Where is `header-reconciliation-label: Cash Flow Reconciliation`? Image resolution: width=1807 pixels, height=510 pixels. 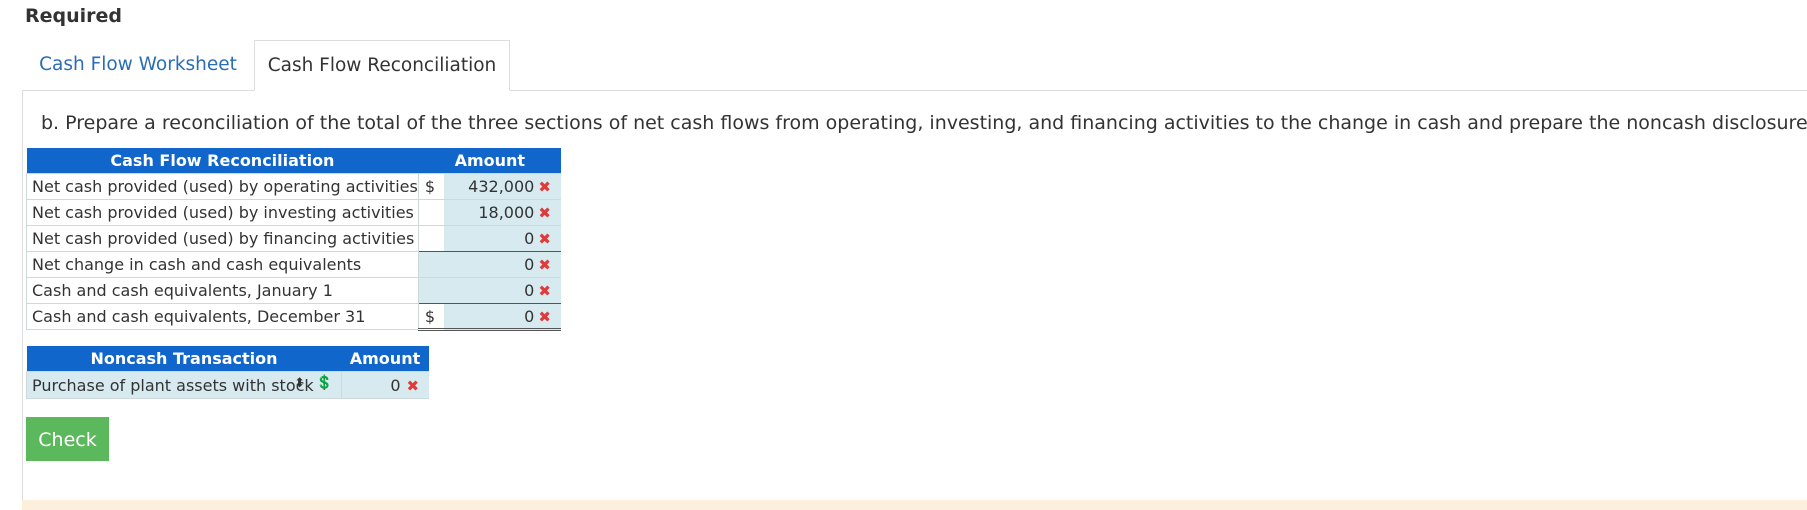 header-reconciliation-label: Cash Flow Reconciliation is located at coordinates (222, 161).